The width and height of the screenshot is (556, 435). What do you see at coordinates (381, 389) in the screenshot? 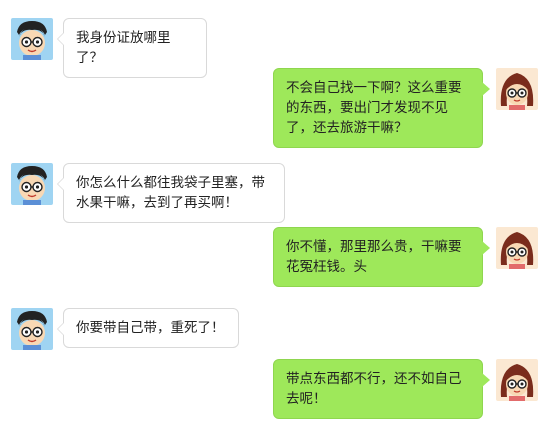
I see `message-bubble: 带点东西都不行，还不如自己去呢！` at bounding box center [381, 389].